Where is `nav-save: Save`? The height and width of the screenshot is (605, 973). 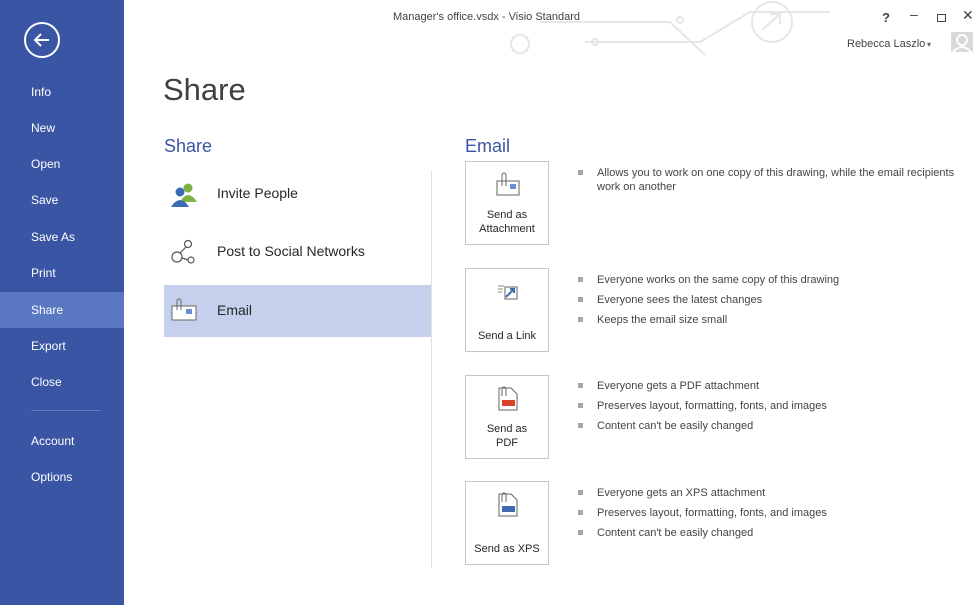 nav-save: Save is located at coordinates (62, 200).